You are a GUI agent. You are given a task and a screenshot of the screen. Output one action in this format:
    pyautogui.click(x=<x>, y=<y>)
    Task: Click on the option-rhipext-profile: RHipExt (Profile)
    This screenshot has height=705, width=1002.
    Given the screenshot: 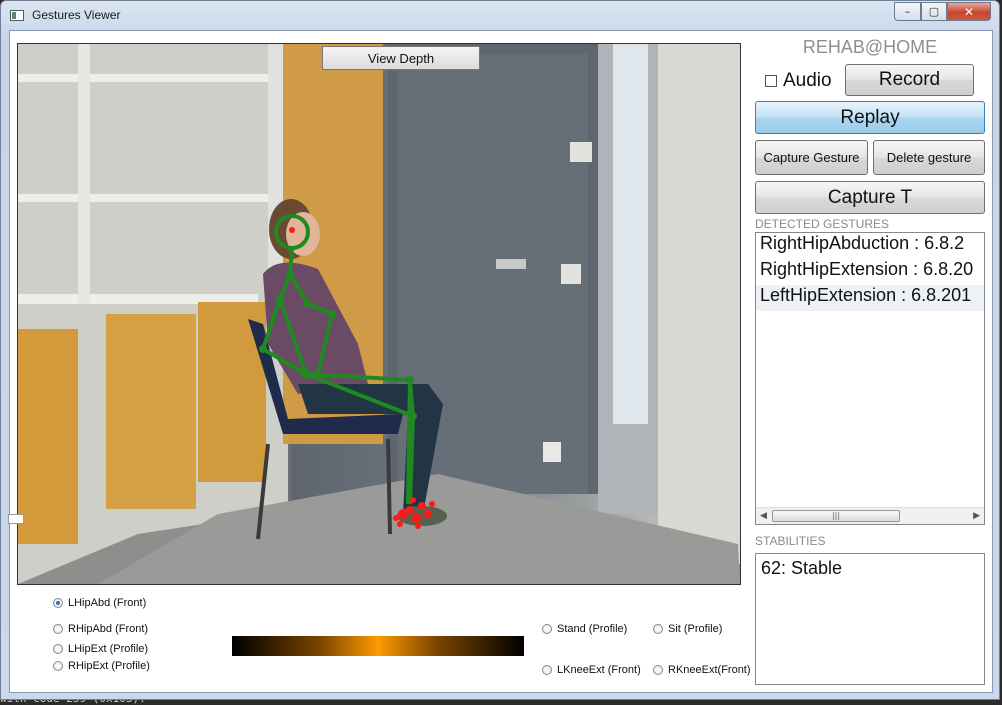 What is the action you would take?
    pyautogui.click(x=101, y=666)
    